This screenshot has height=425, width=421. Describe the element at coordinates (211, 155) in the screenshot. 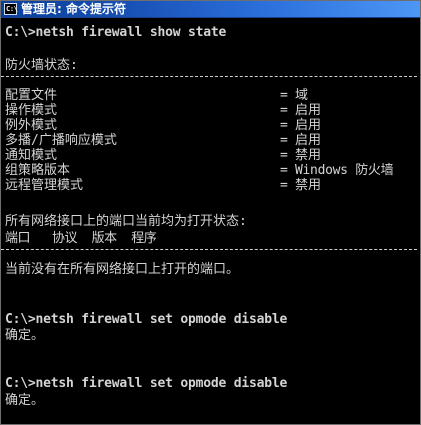

I see `setting-row-notification-mode: 通知模式 = 禁用` at that location.